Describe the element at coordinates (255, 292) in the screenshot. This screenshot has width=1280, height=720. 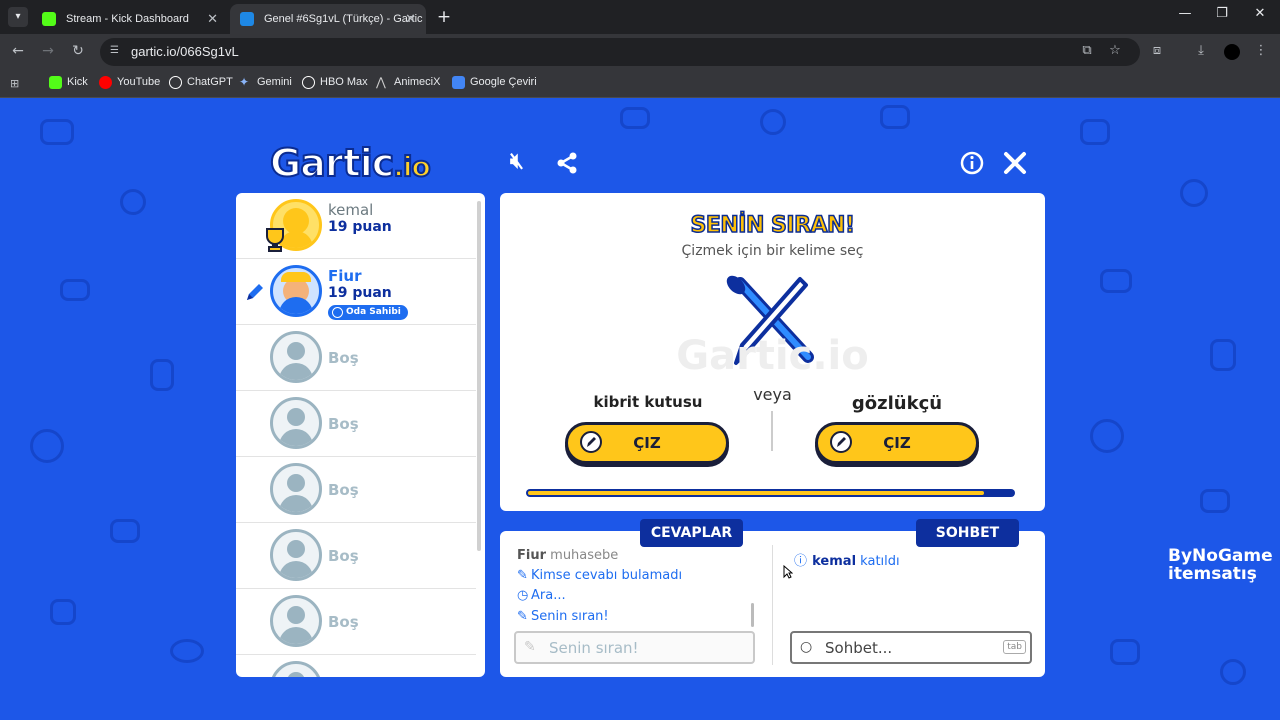
I see `drawing-pencil-icon` at that location.